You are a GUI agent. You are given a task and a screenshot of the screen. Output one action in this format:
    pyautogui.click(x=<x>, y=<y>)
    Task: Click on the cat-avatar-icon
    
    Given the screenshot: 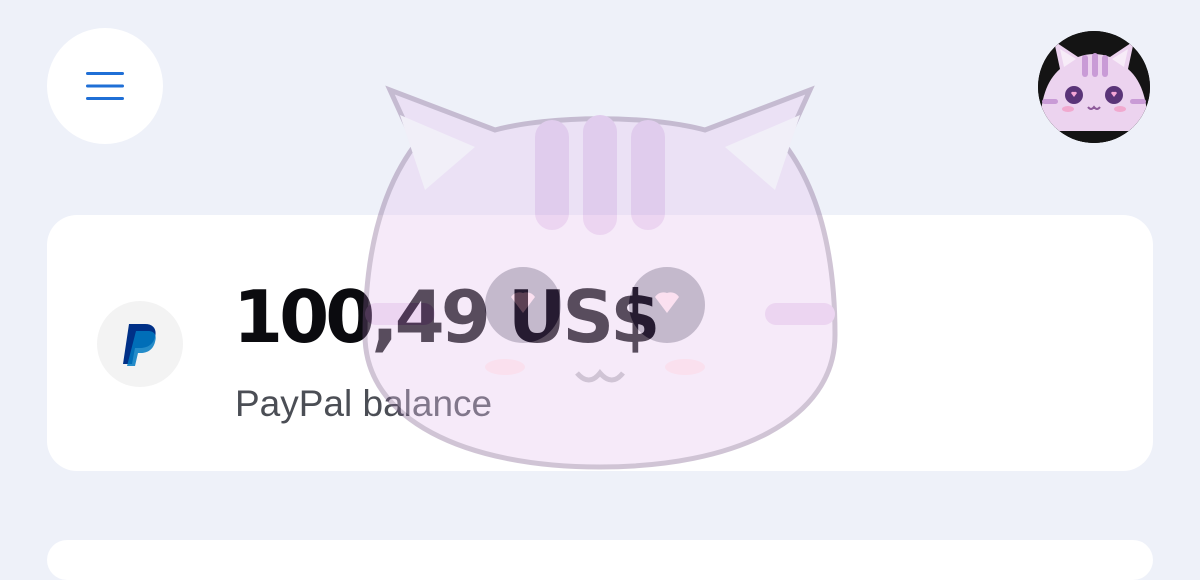 What is the action you would take?
    pyautogui.click(x=1094, y=87)
    